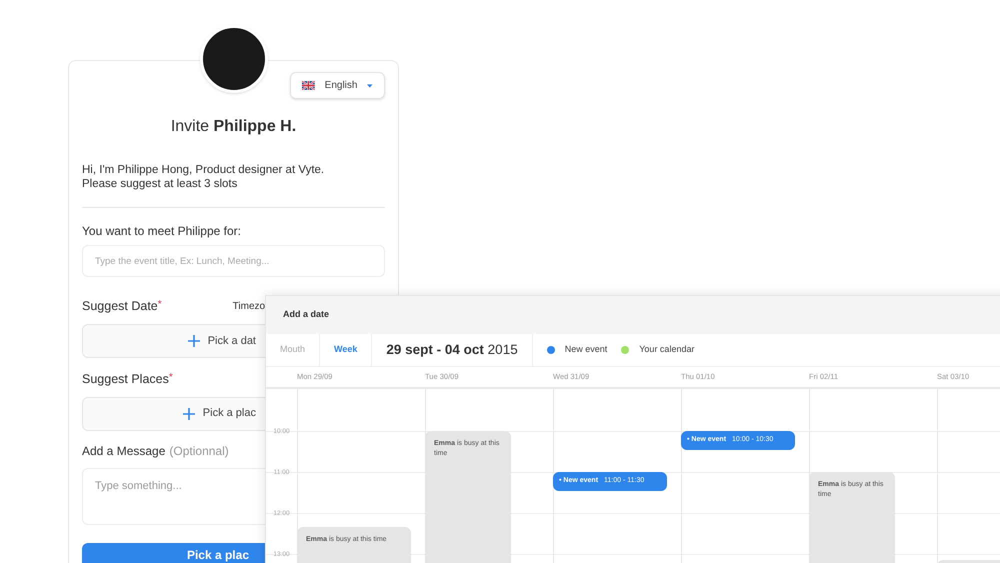  Describe the element at coordinates (452, 349) in the screenshot. I see `date-range: 29 sept - 04 oct 2015` at that location.